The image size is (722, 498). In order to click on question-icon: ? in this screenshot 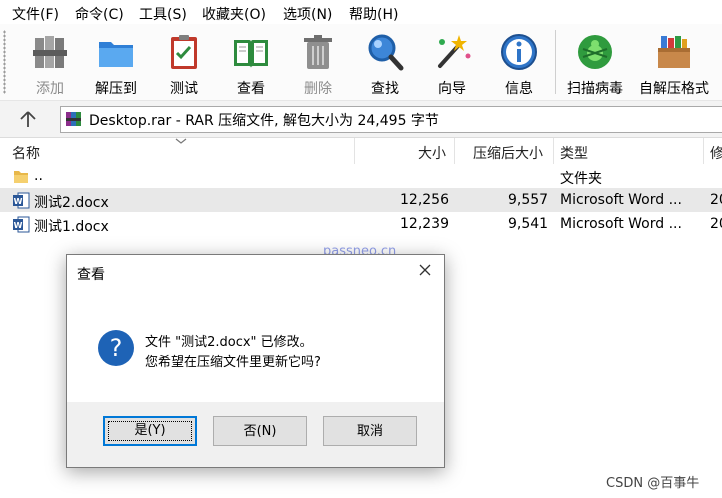, I will do `click(116, 348)`.